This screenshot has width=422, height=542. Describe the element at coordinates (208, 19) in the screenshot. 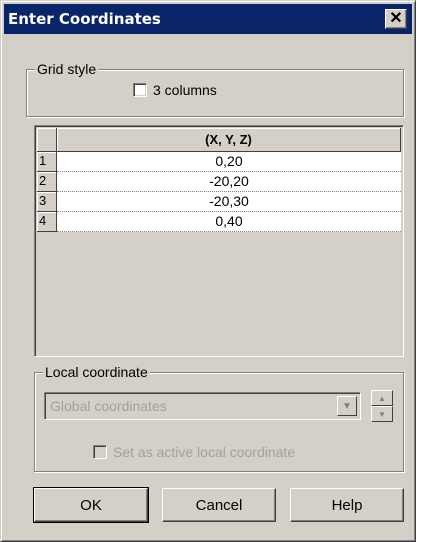

I see `title-bar: Enter Coordinates ✕` at that location.